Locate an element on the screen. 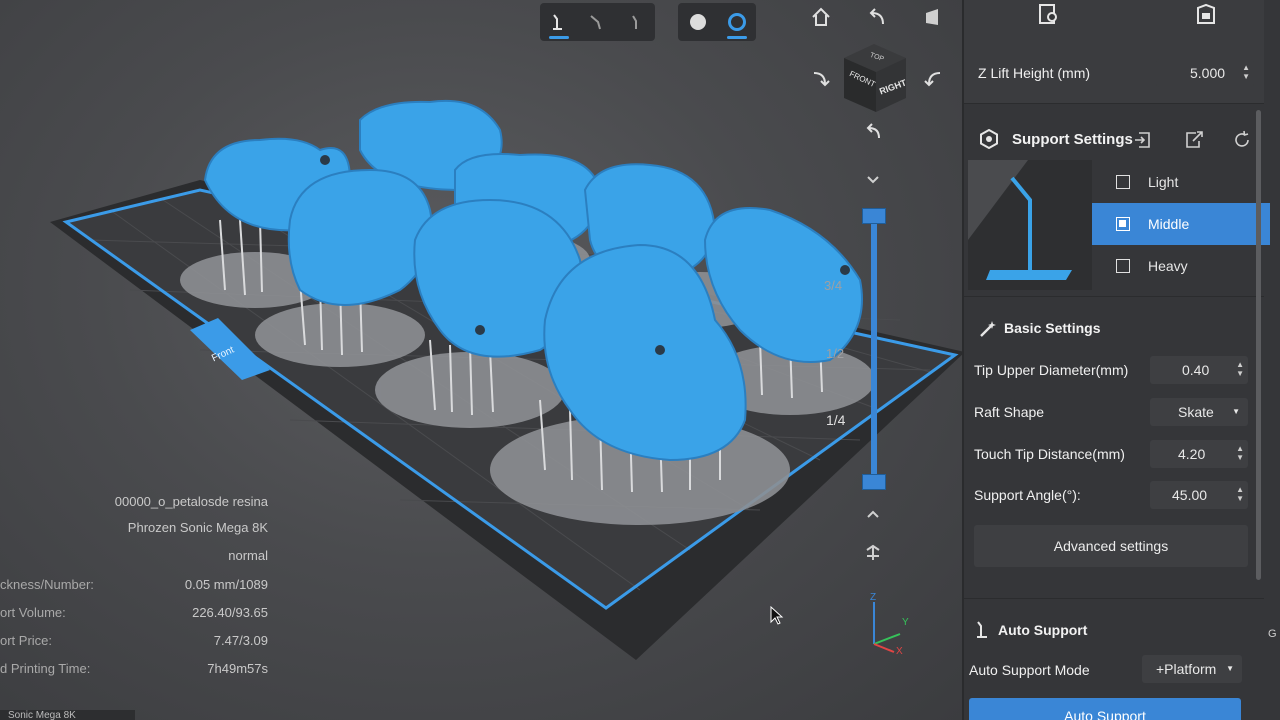 The image size is (1280, 720). tip-upper-field: 0.40 ▲ ▼ is located at coordinates (1199, 370).